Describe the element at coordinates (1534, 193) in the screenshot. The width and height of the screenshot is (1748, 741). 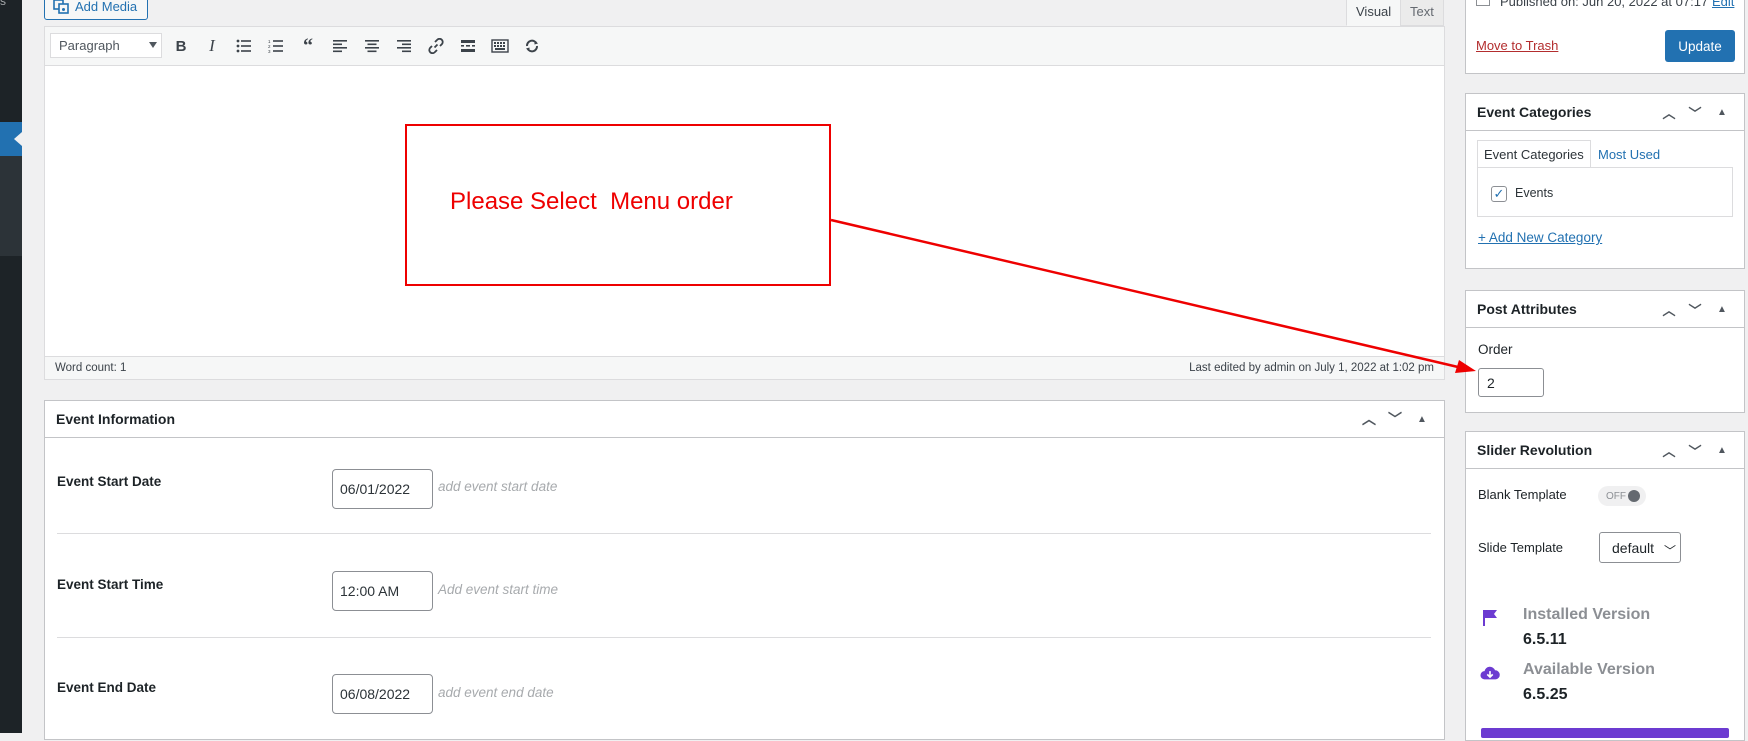
I see `category-label: Events` at that location.